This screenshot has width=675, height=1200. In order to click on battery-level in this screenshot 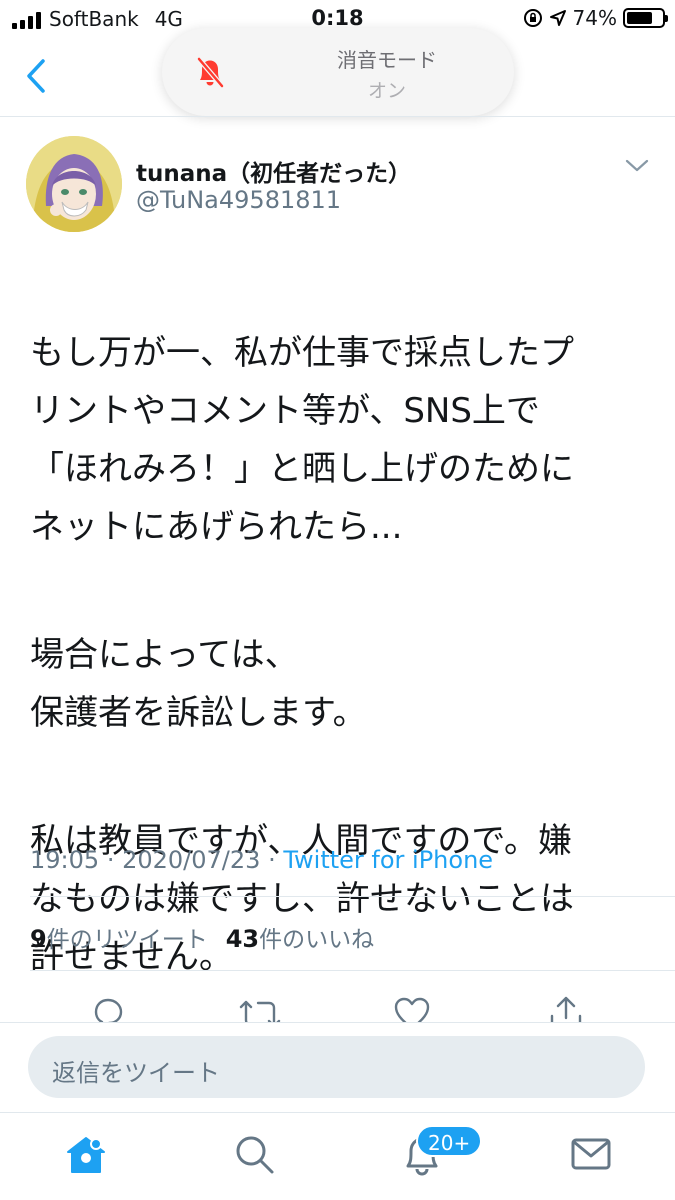, I will do `click(640, 18)`.